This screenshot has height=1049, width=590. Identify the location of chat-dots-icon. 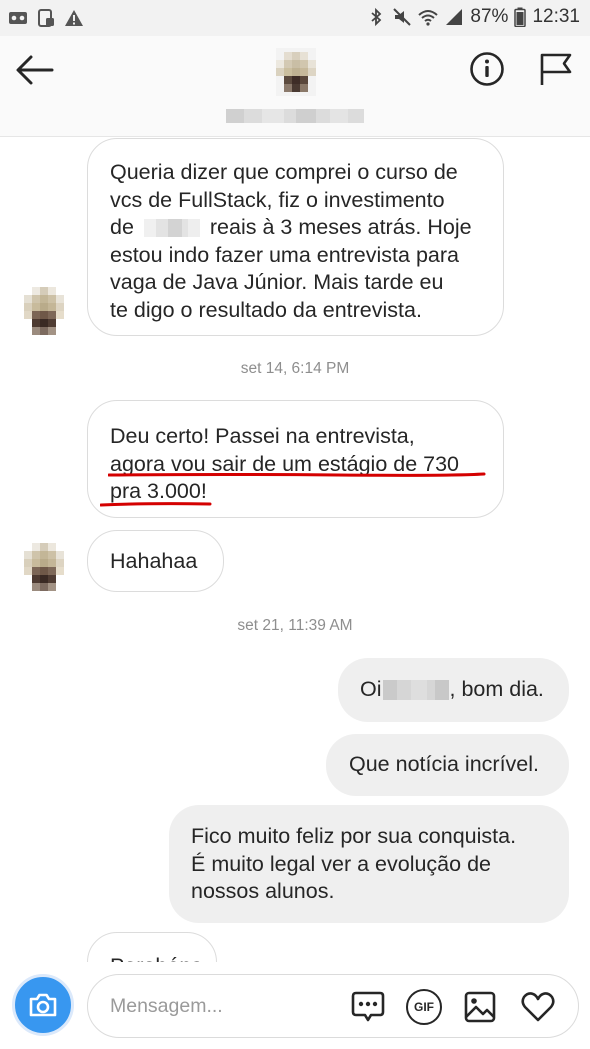
(368, 1007).